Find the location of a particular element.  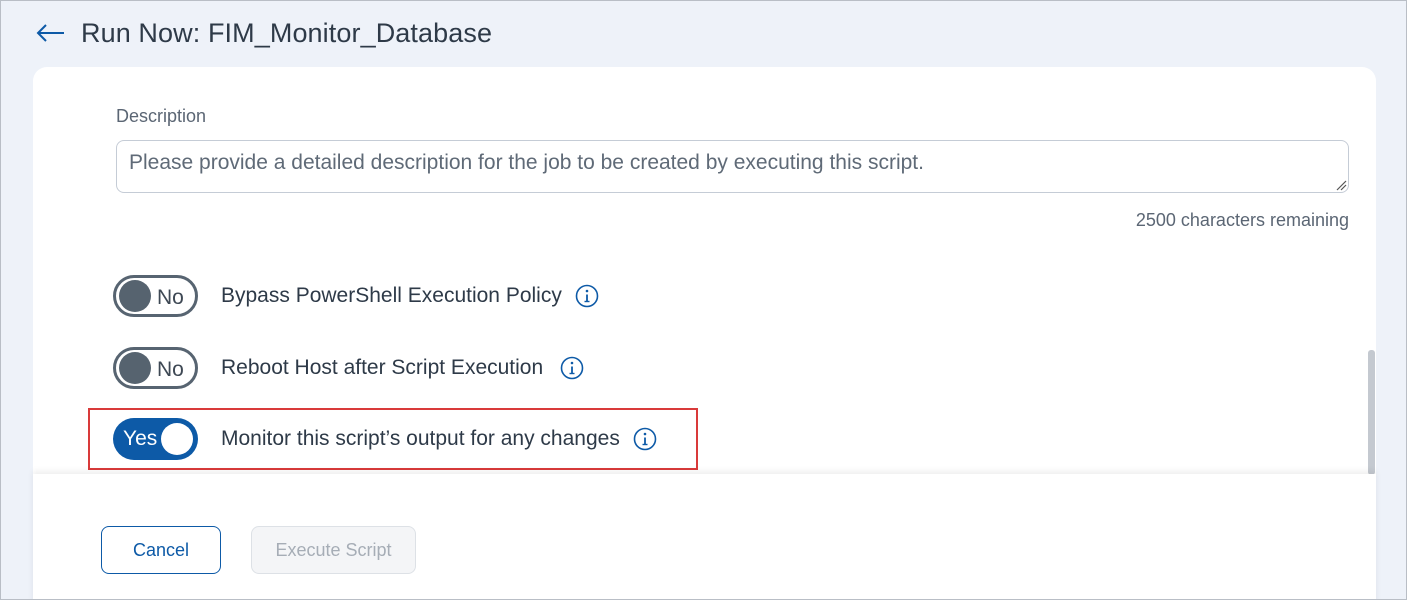

option-row-bypass-policy: No Bypass PowerShell Execution Policy is located at coordinates (356, 296).